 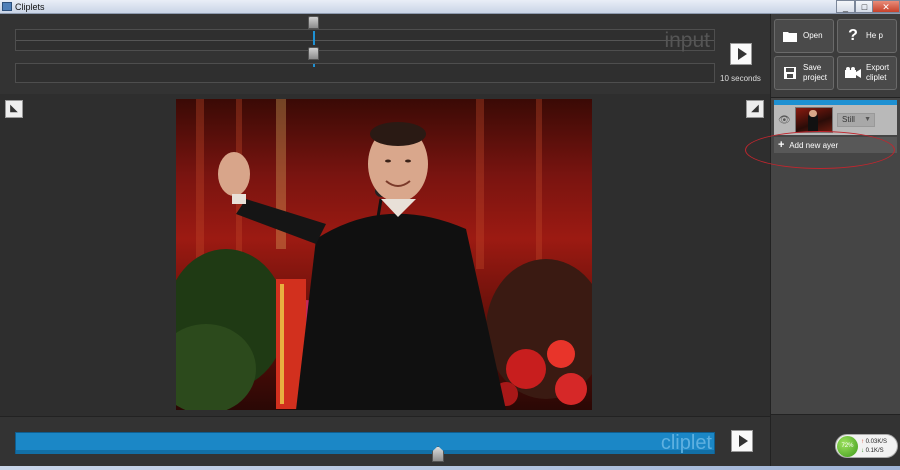 I want to click on eye-icon: 👁, so click(x=784, y=120).